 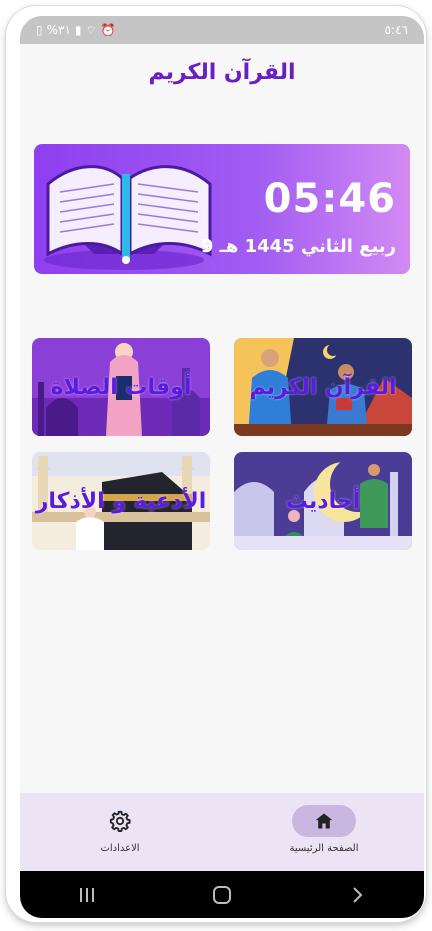 What do you see at coordinates (58, 30) in the screenshot?
I see `battery-percent: ٣١%` at bounding box center [58, 30].